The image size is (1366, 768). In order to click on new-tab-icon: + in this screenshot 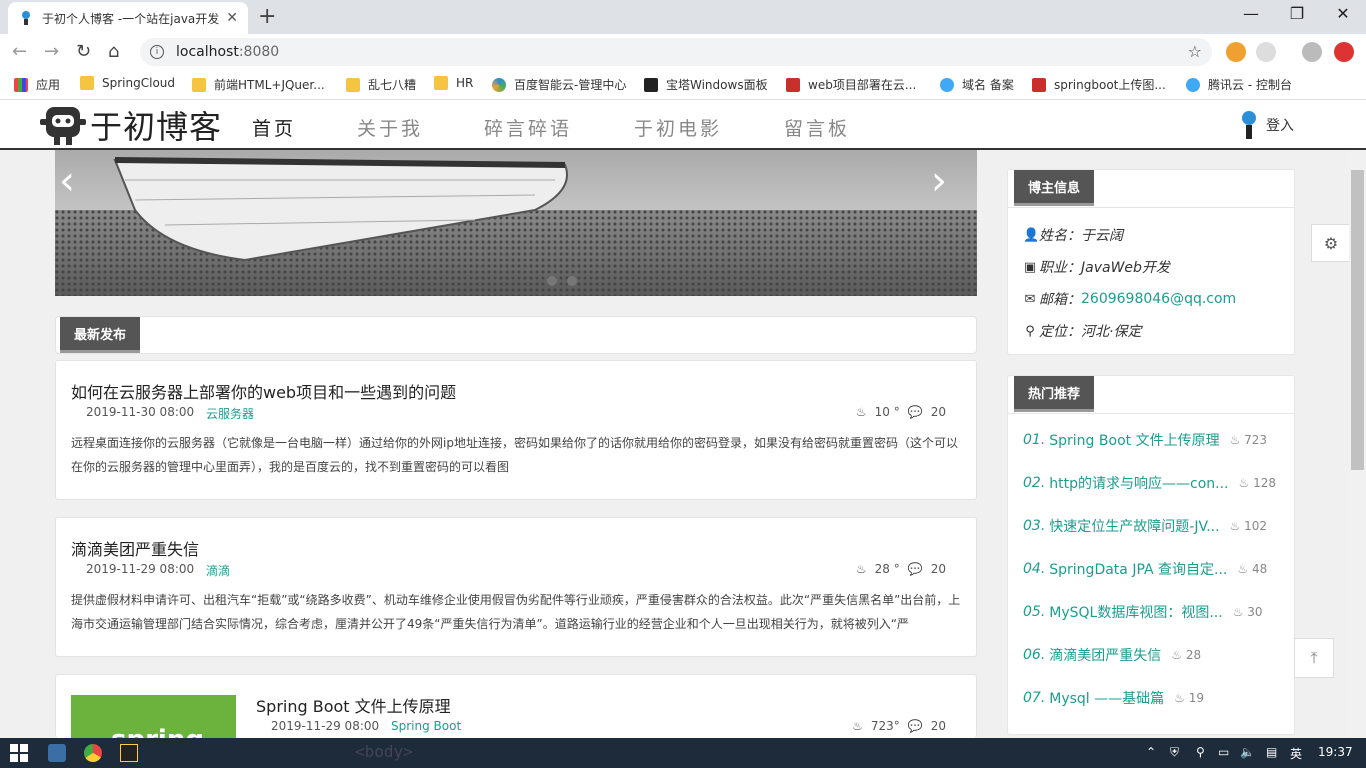, I will do `click(267, 16)`.